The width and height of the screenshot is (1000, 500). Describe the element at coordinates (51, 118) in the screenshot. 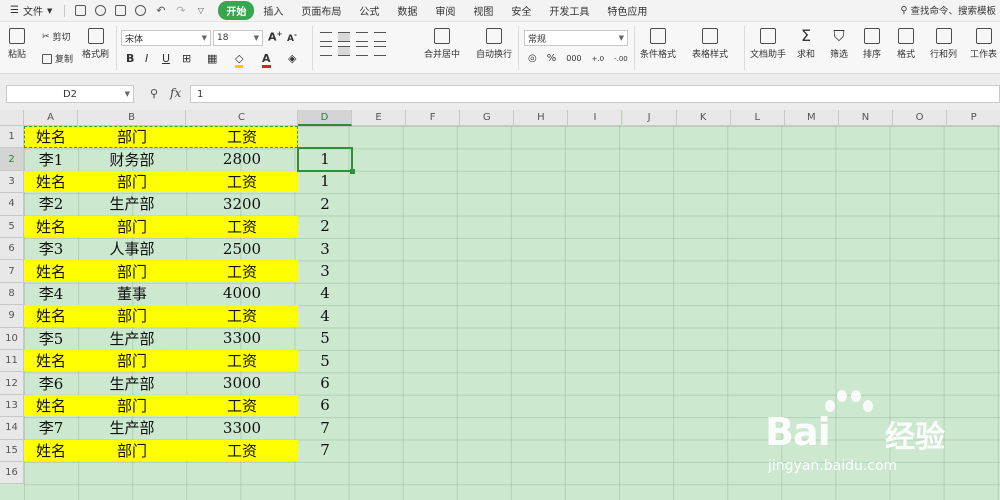

I see `column-header-a: A` at that location.